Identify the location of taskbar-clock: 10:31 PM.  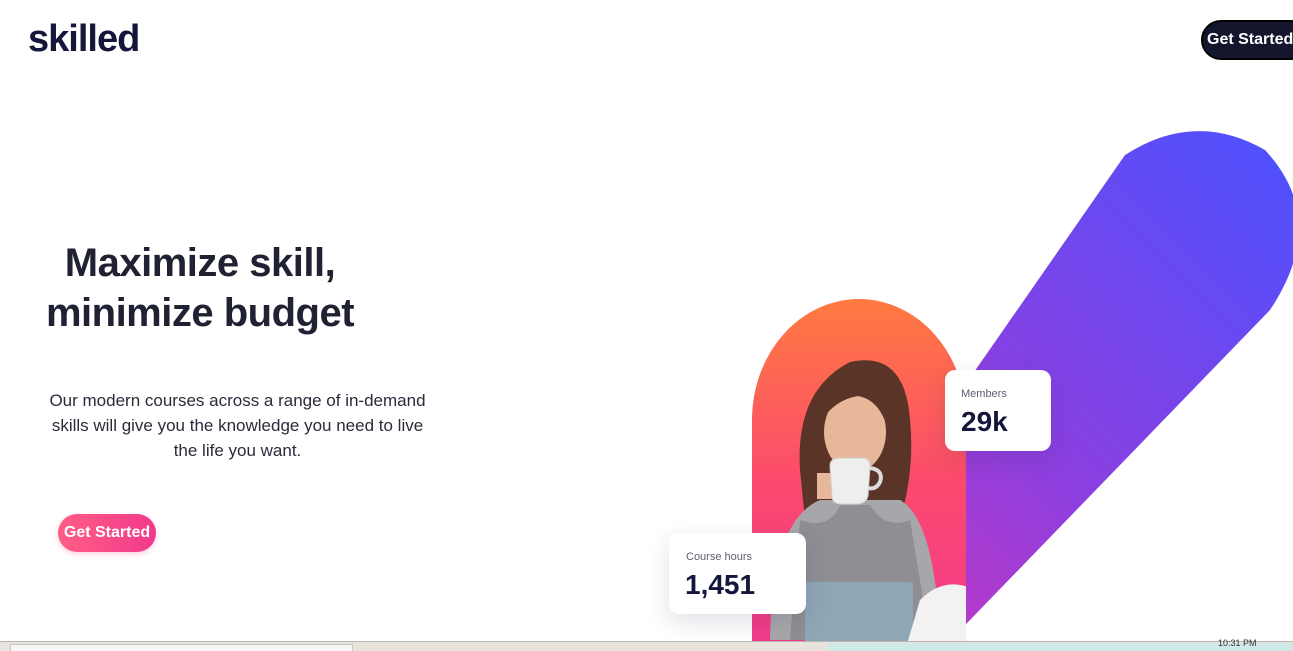
(1237, 643).